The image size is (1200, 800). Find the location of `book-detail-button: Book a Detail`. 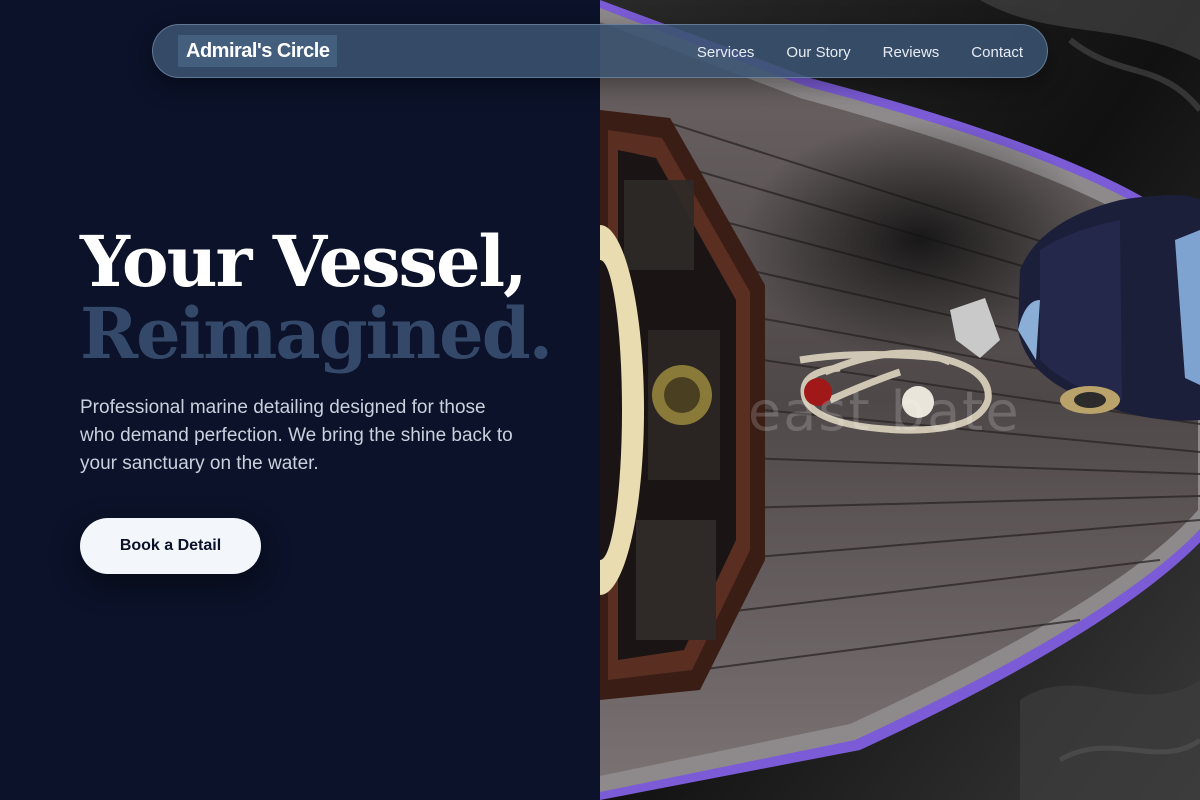

book-detail-button: Book a Detail is located at coordinates (170, 546).